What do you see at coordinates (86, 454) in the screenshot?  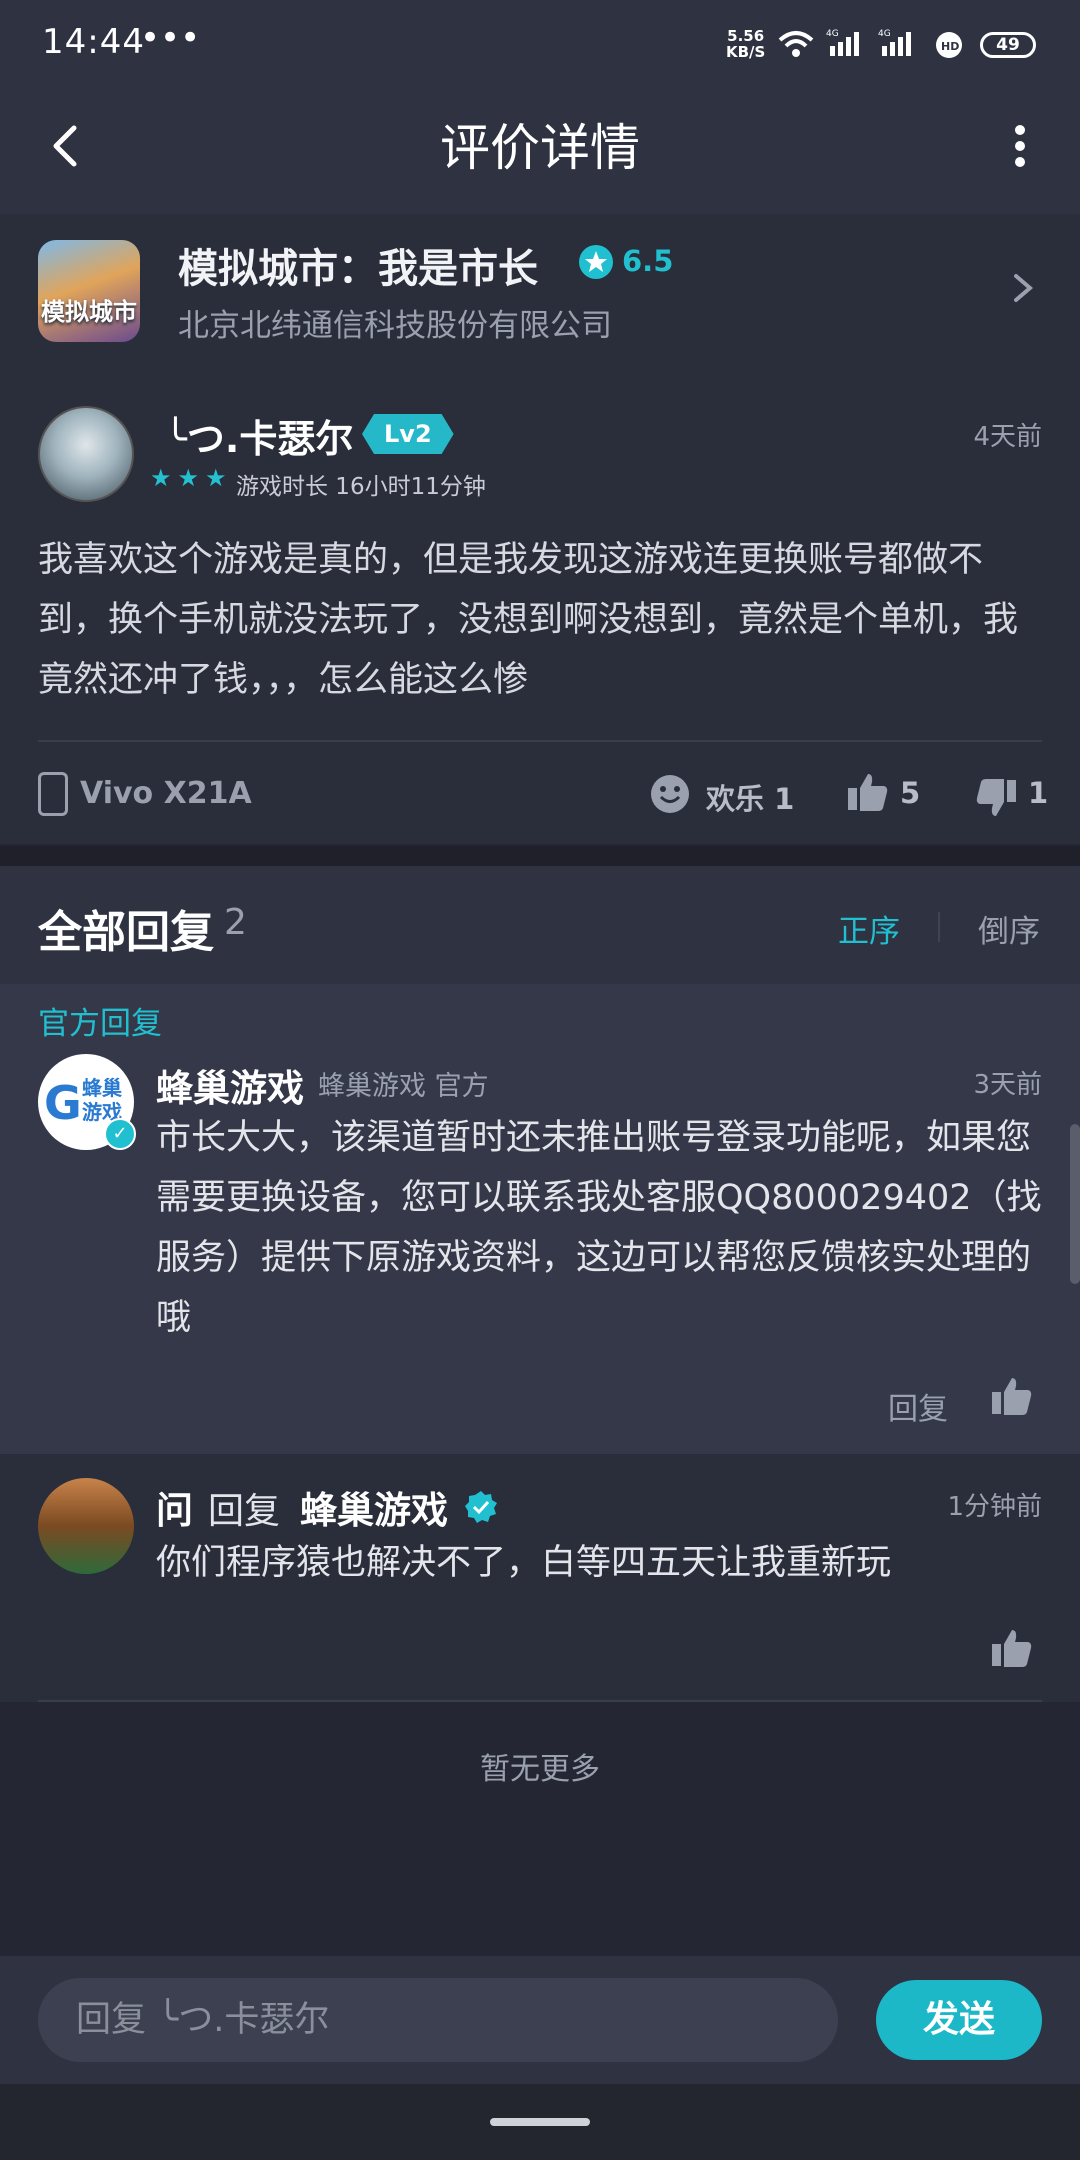 I see `reviewer-avatar` at bounding box center [86, 454].